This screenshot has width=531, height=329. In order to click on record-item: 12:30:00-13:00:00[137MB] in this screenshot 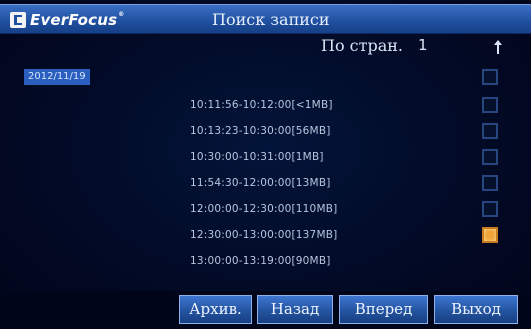, I will do `click(335, 235)`.